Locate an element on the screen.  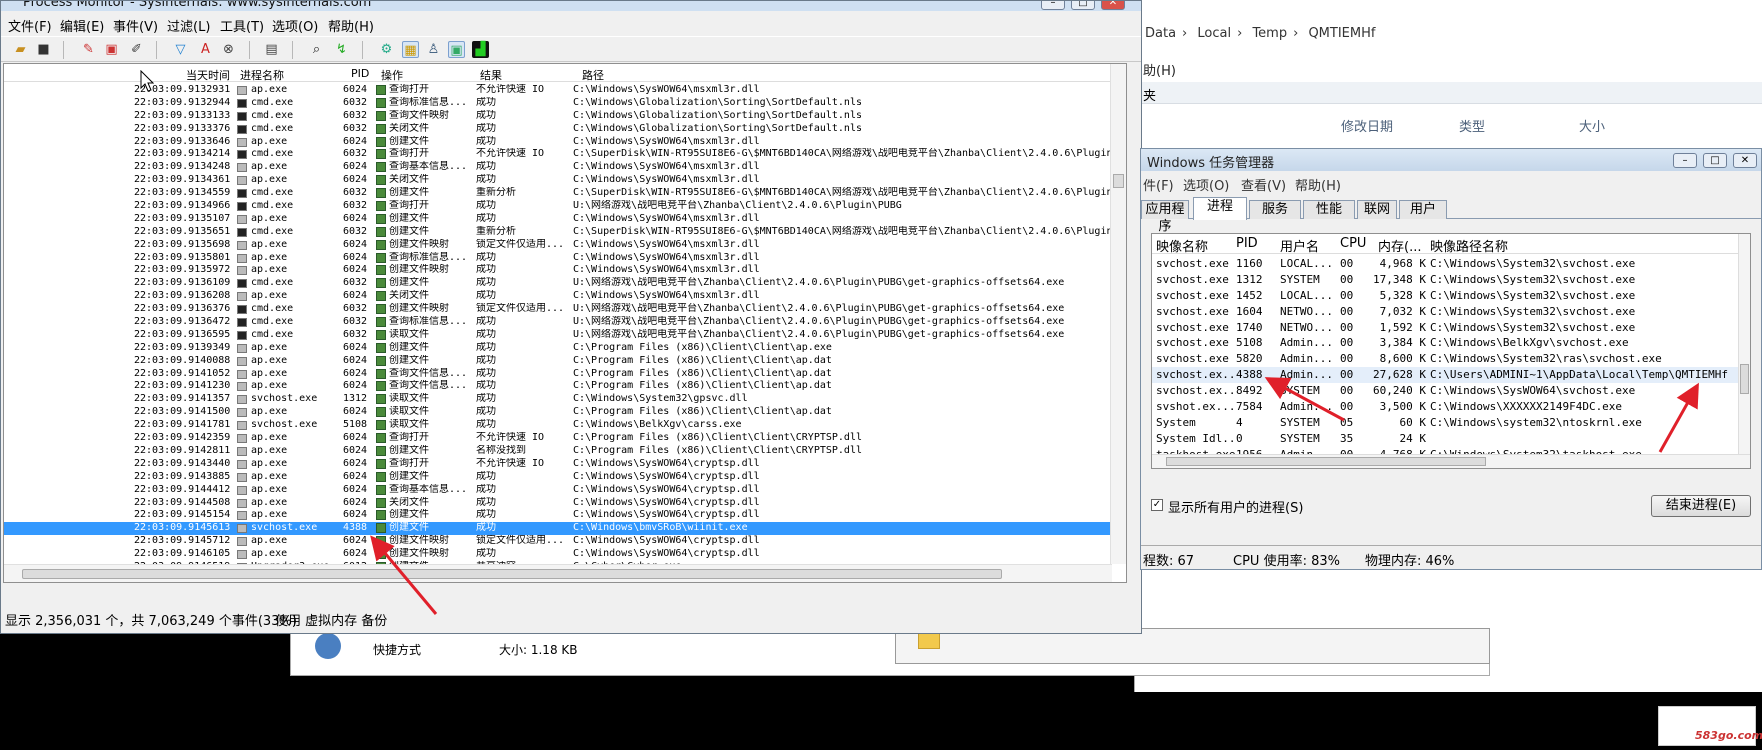
highlight-icon: A is located at coordinates (205, 49).